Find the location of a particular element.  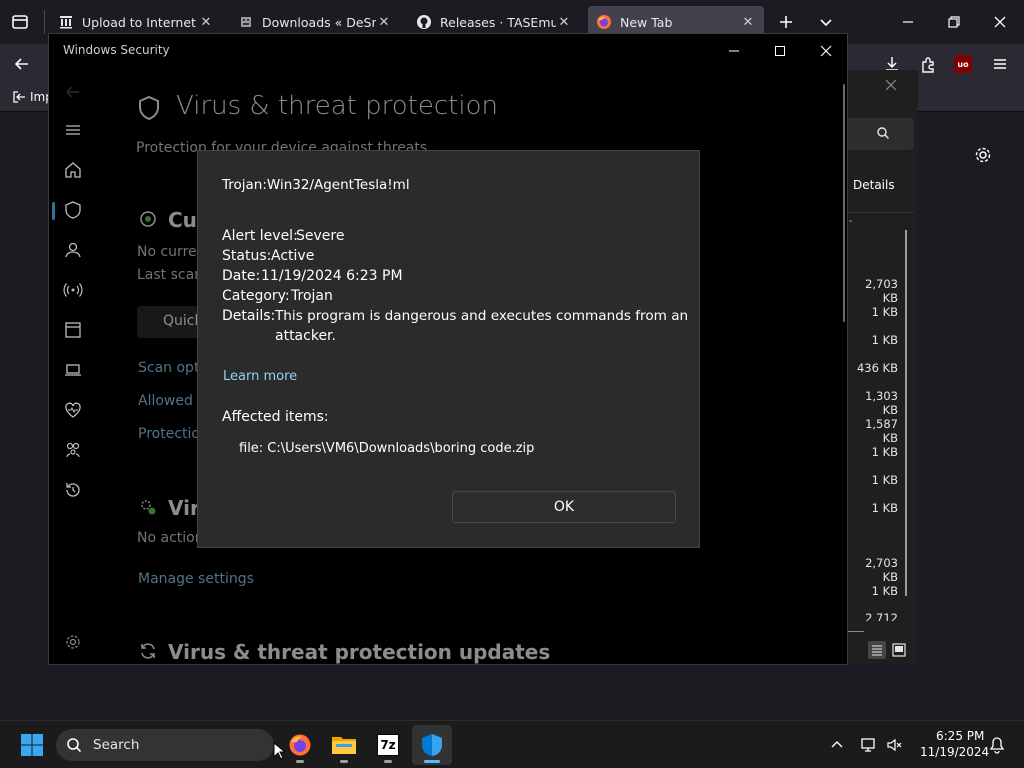

window-restore-icon is located at coordinates (954, 22).